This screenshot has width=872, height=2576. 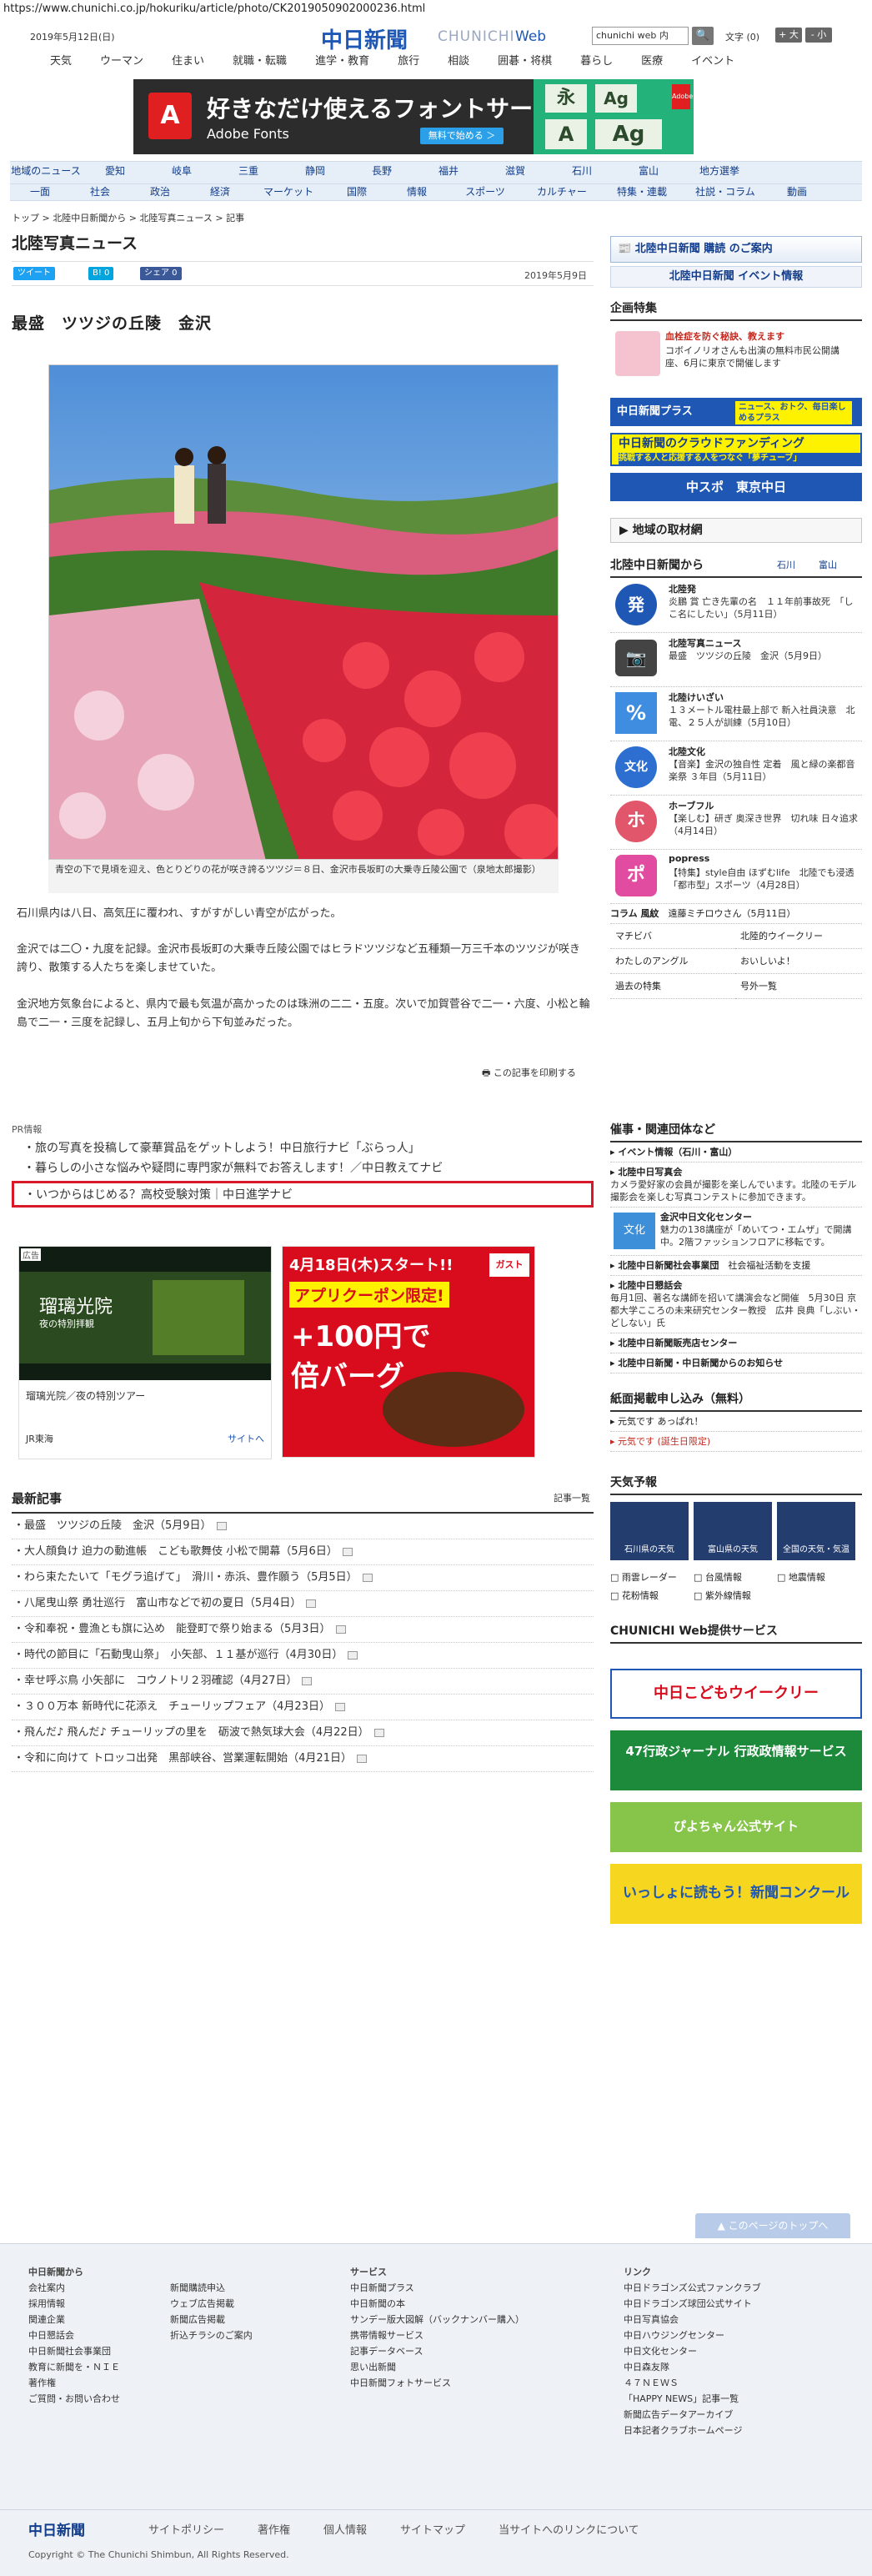 What do you see at coordinates (703, 36) in the screenshot?
I see `search-icon: 🔍` at bounding box center [703, 36].